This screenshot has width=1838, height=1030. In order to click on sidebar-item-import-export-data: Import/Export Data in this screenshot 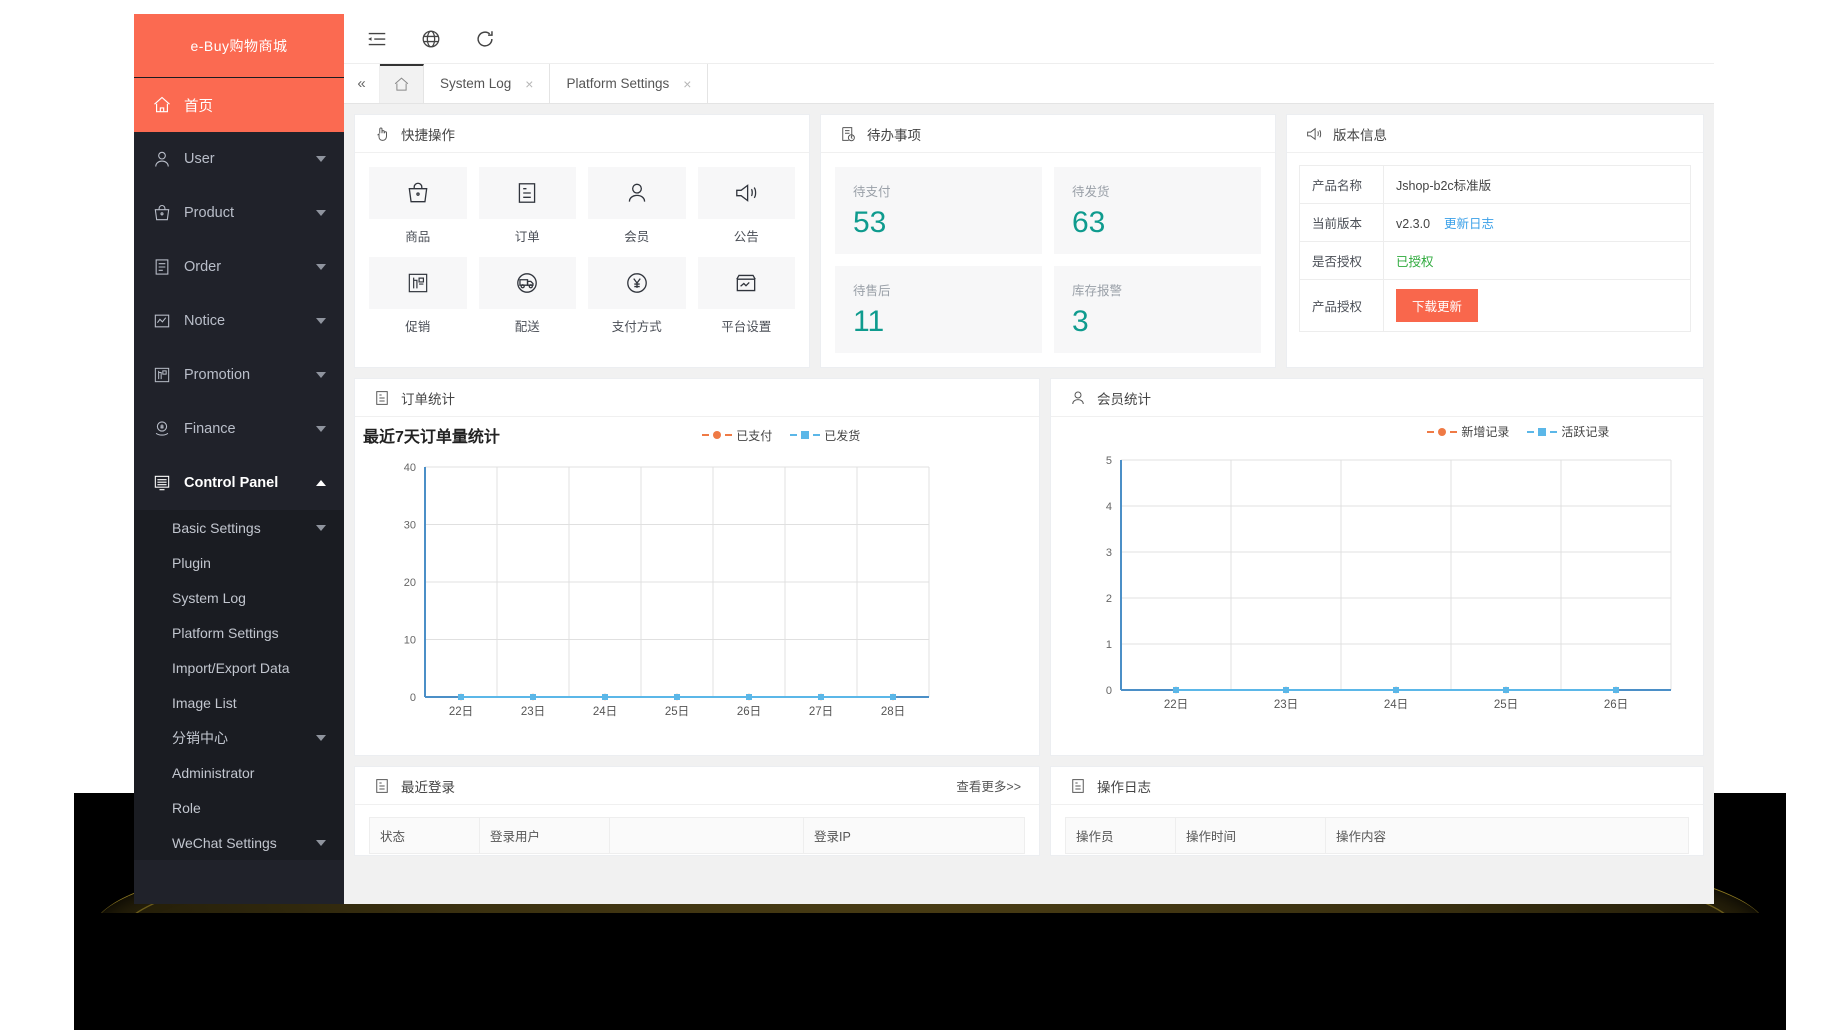, I will do `click(239, 667)`.